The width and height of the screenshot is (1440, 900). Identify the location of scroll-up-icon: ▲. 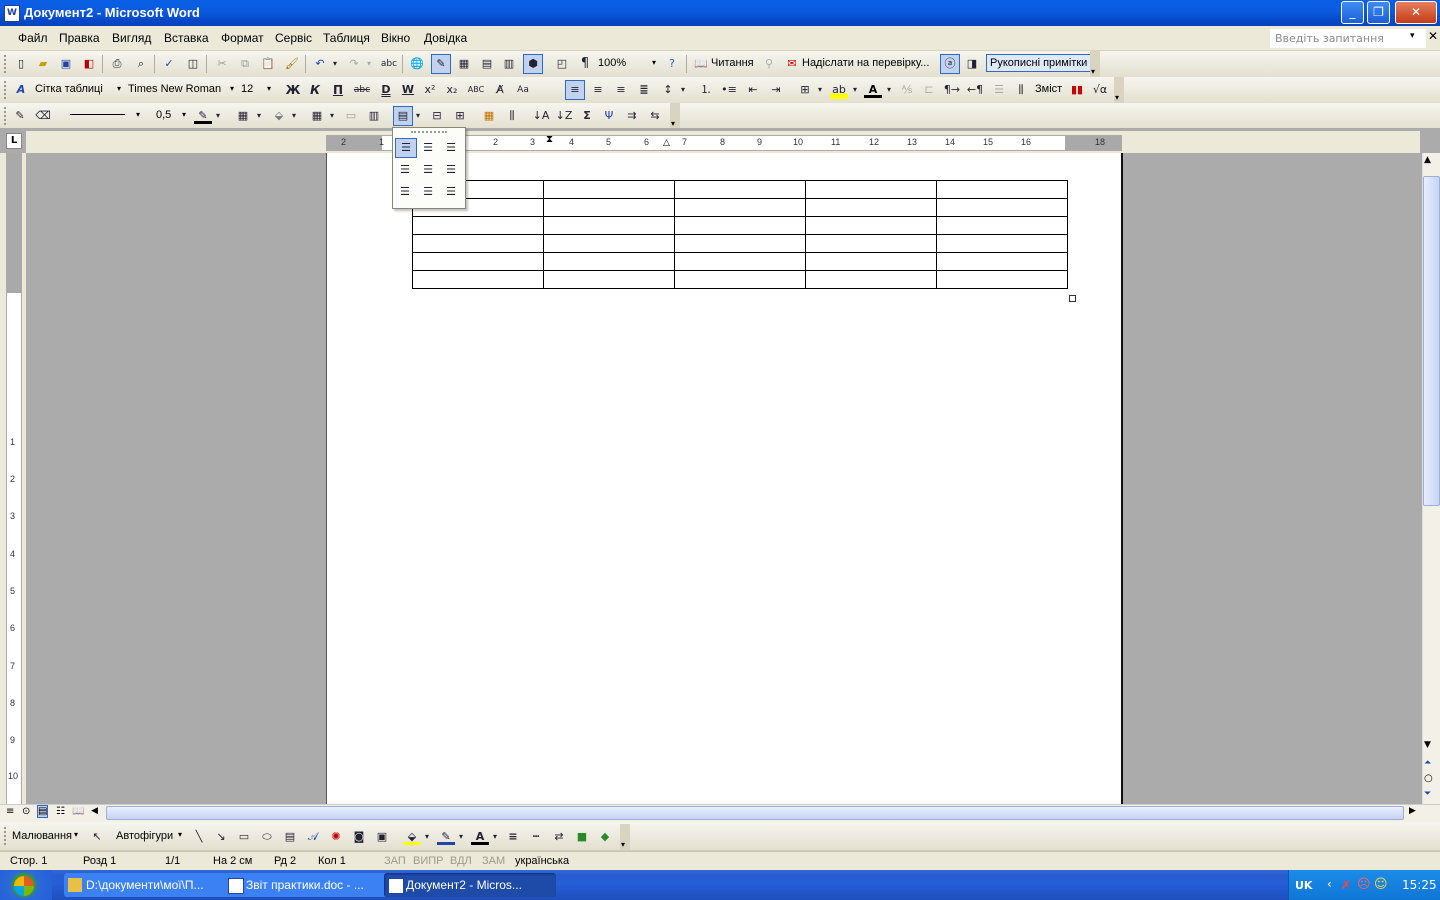
(1427, 160).